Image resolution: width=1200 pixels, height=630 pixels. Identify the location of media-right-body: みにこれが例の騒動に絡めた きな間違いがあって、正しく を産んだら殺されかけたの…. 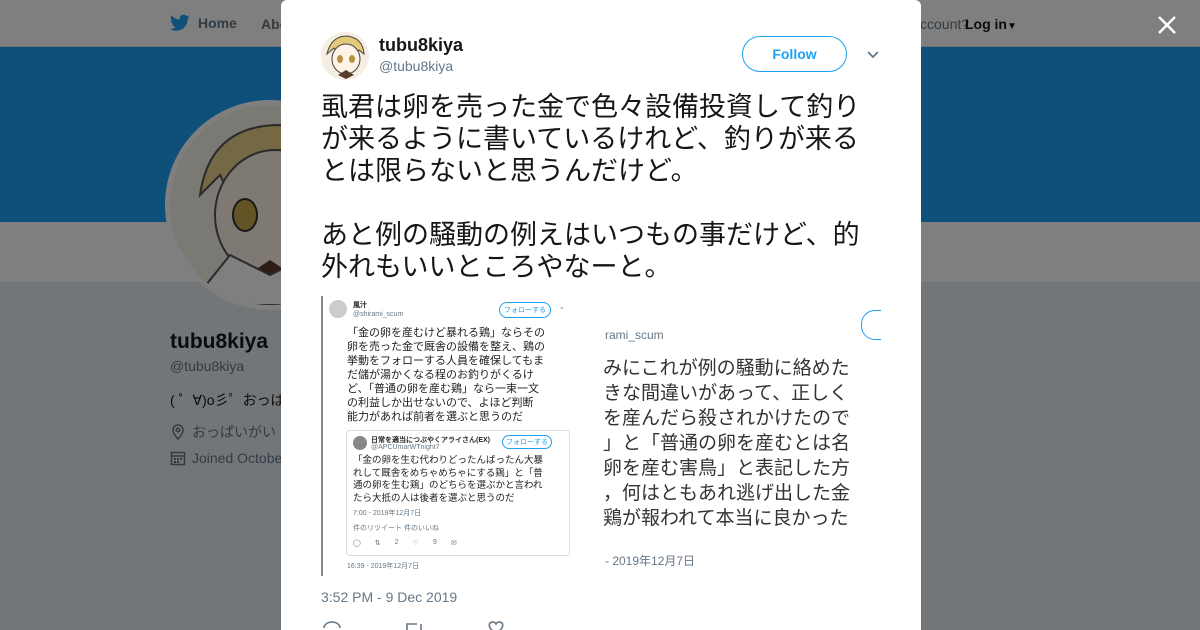
(727, 443).